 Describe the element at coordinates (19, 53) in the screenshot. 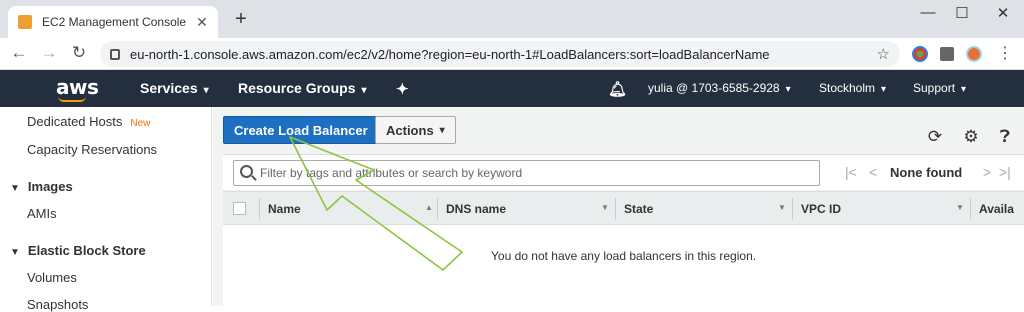

I see `back-button: ←` at that location.